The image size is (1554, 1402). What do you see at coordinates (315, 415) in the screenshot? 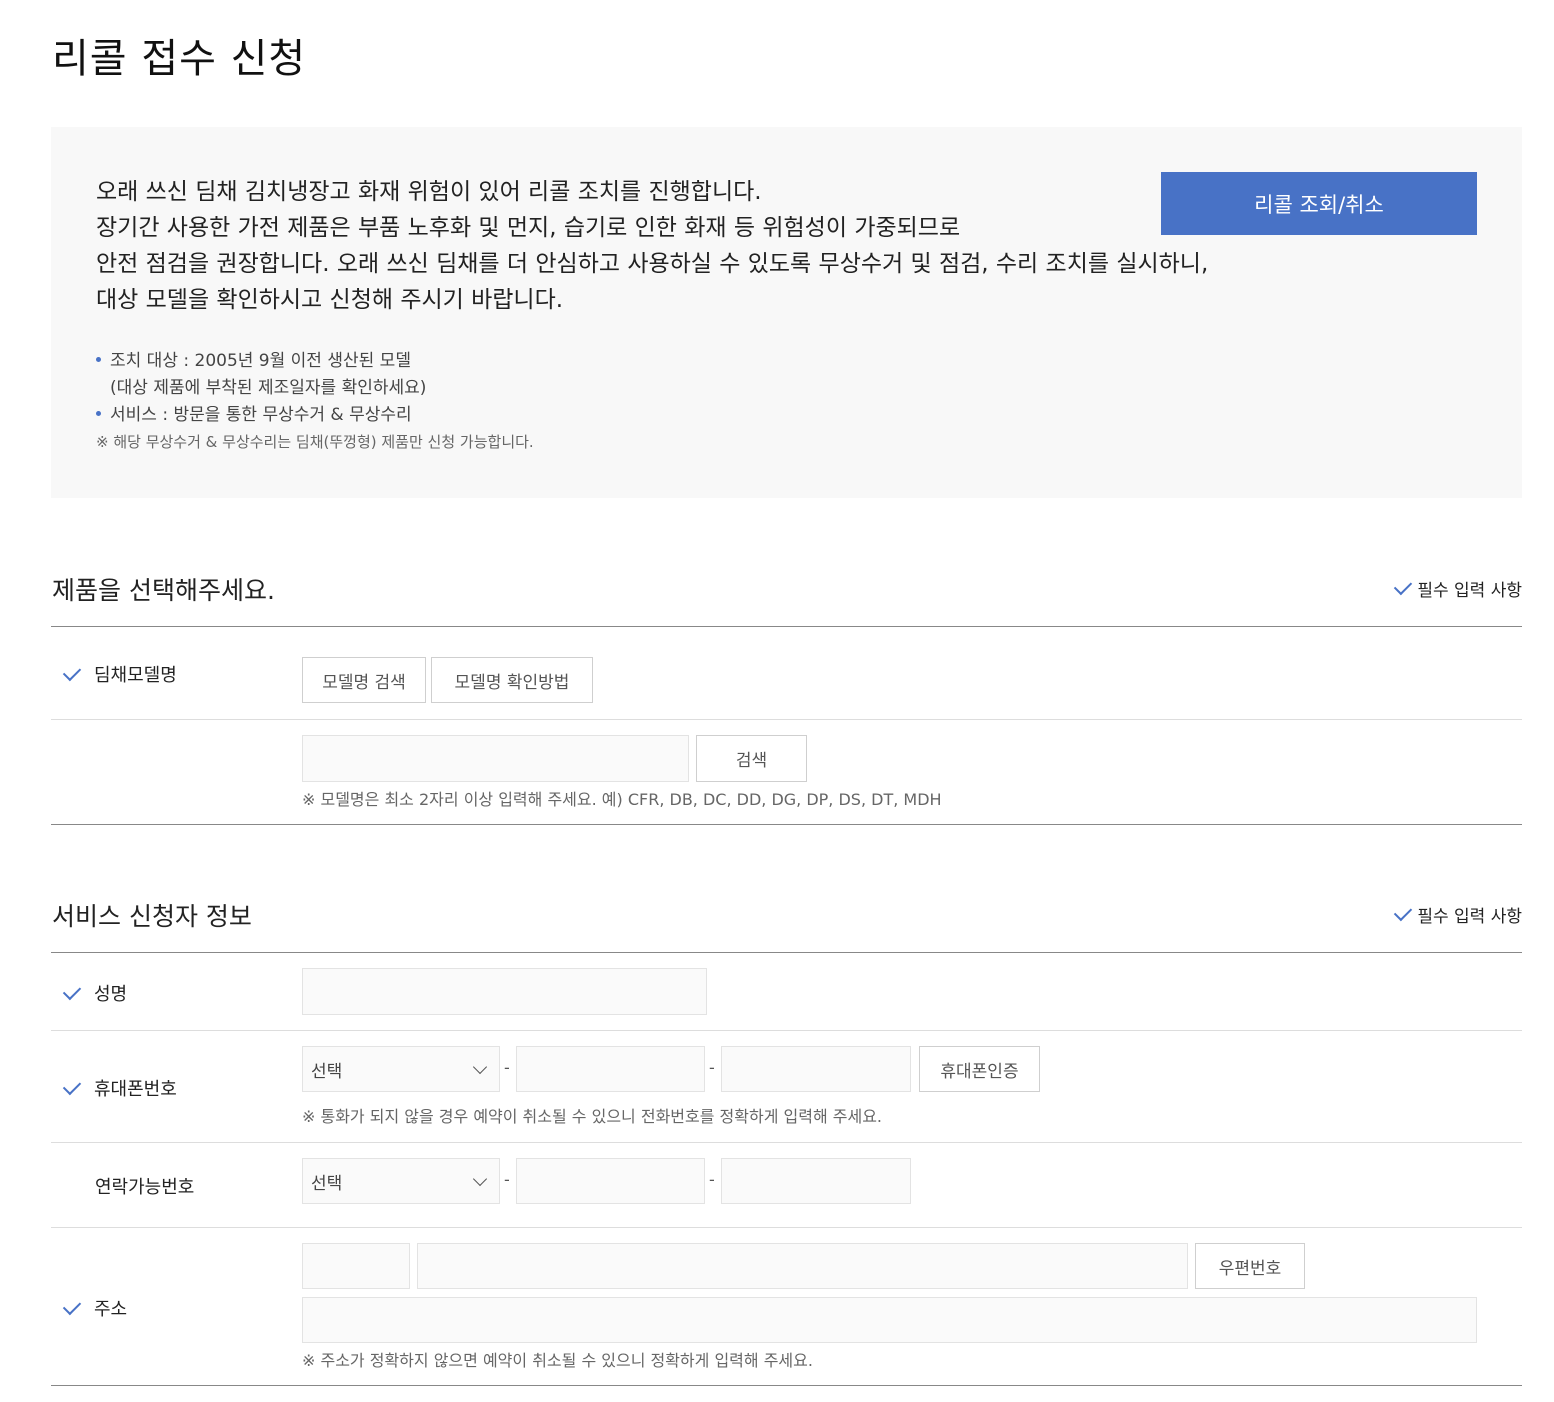
I see `bullet-service: 서비스 : 방문을 통한 무상수거 & 무상수리` at bounding box center [315, 415].